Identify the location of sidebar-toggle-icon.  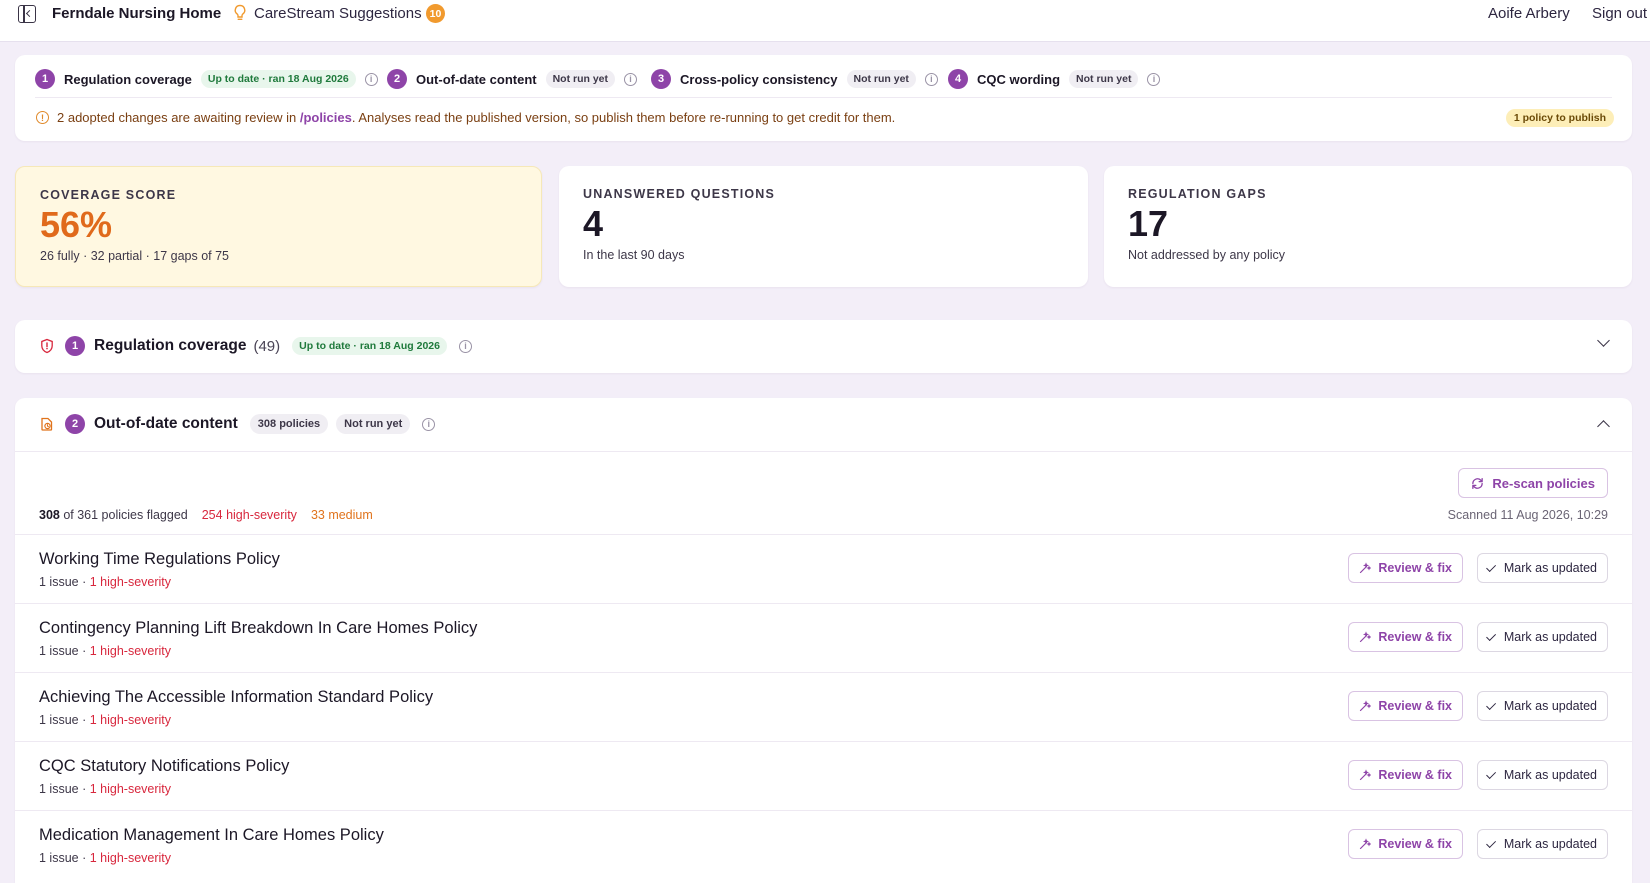
(27, 14).